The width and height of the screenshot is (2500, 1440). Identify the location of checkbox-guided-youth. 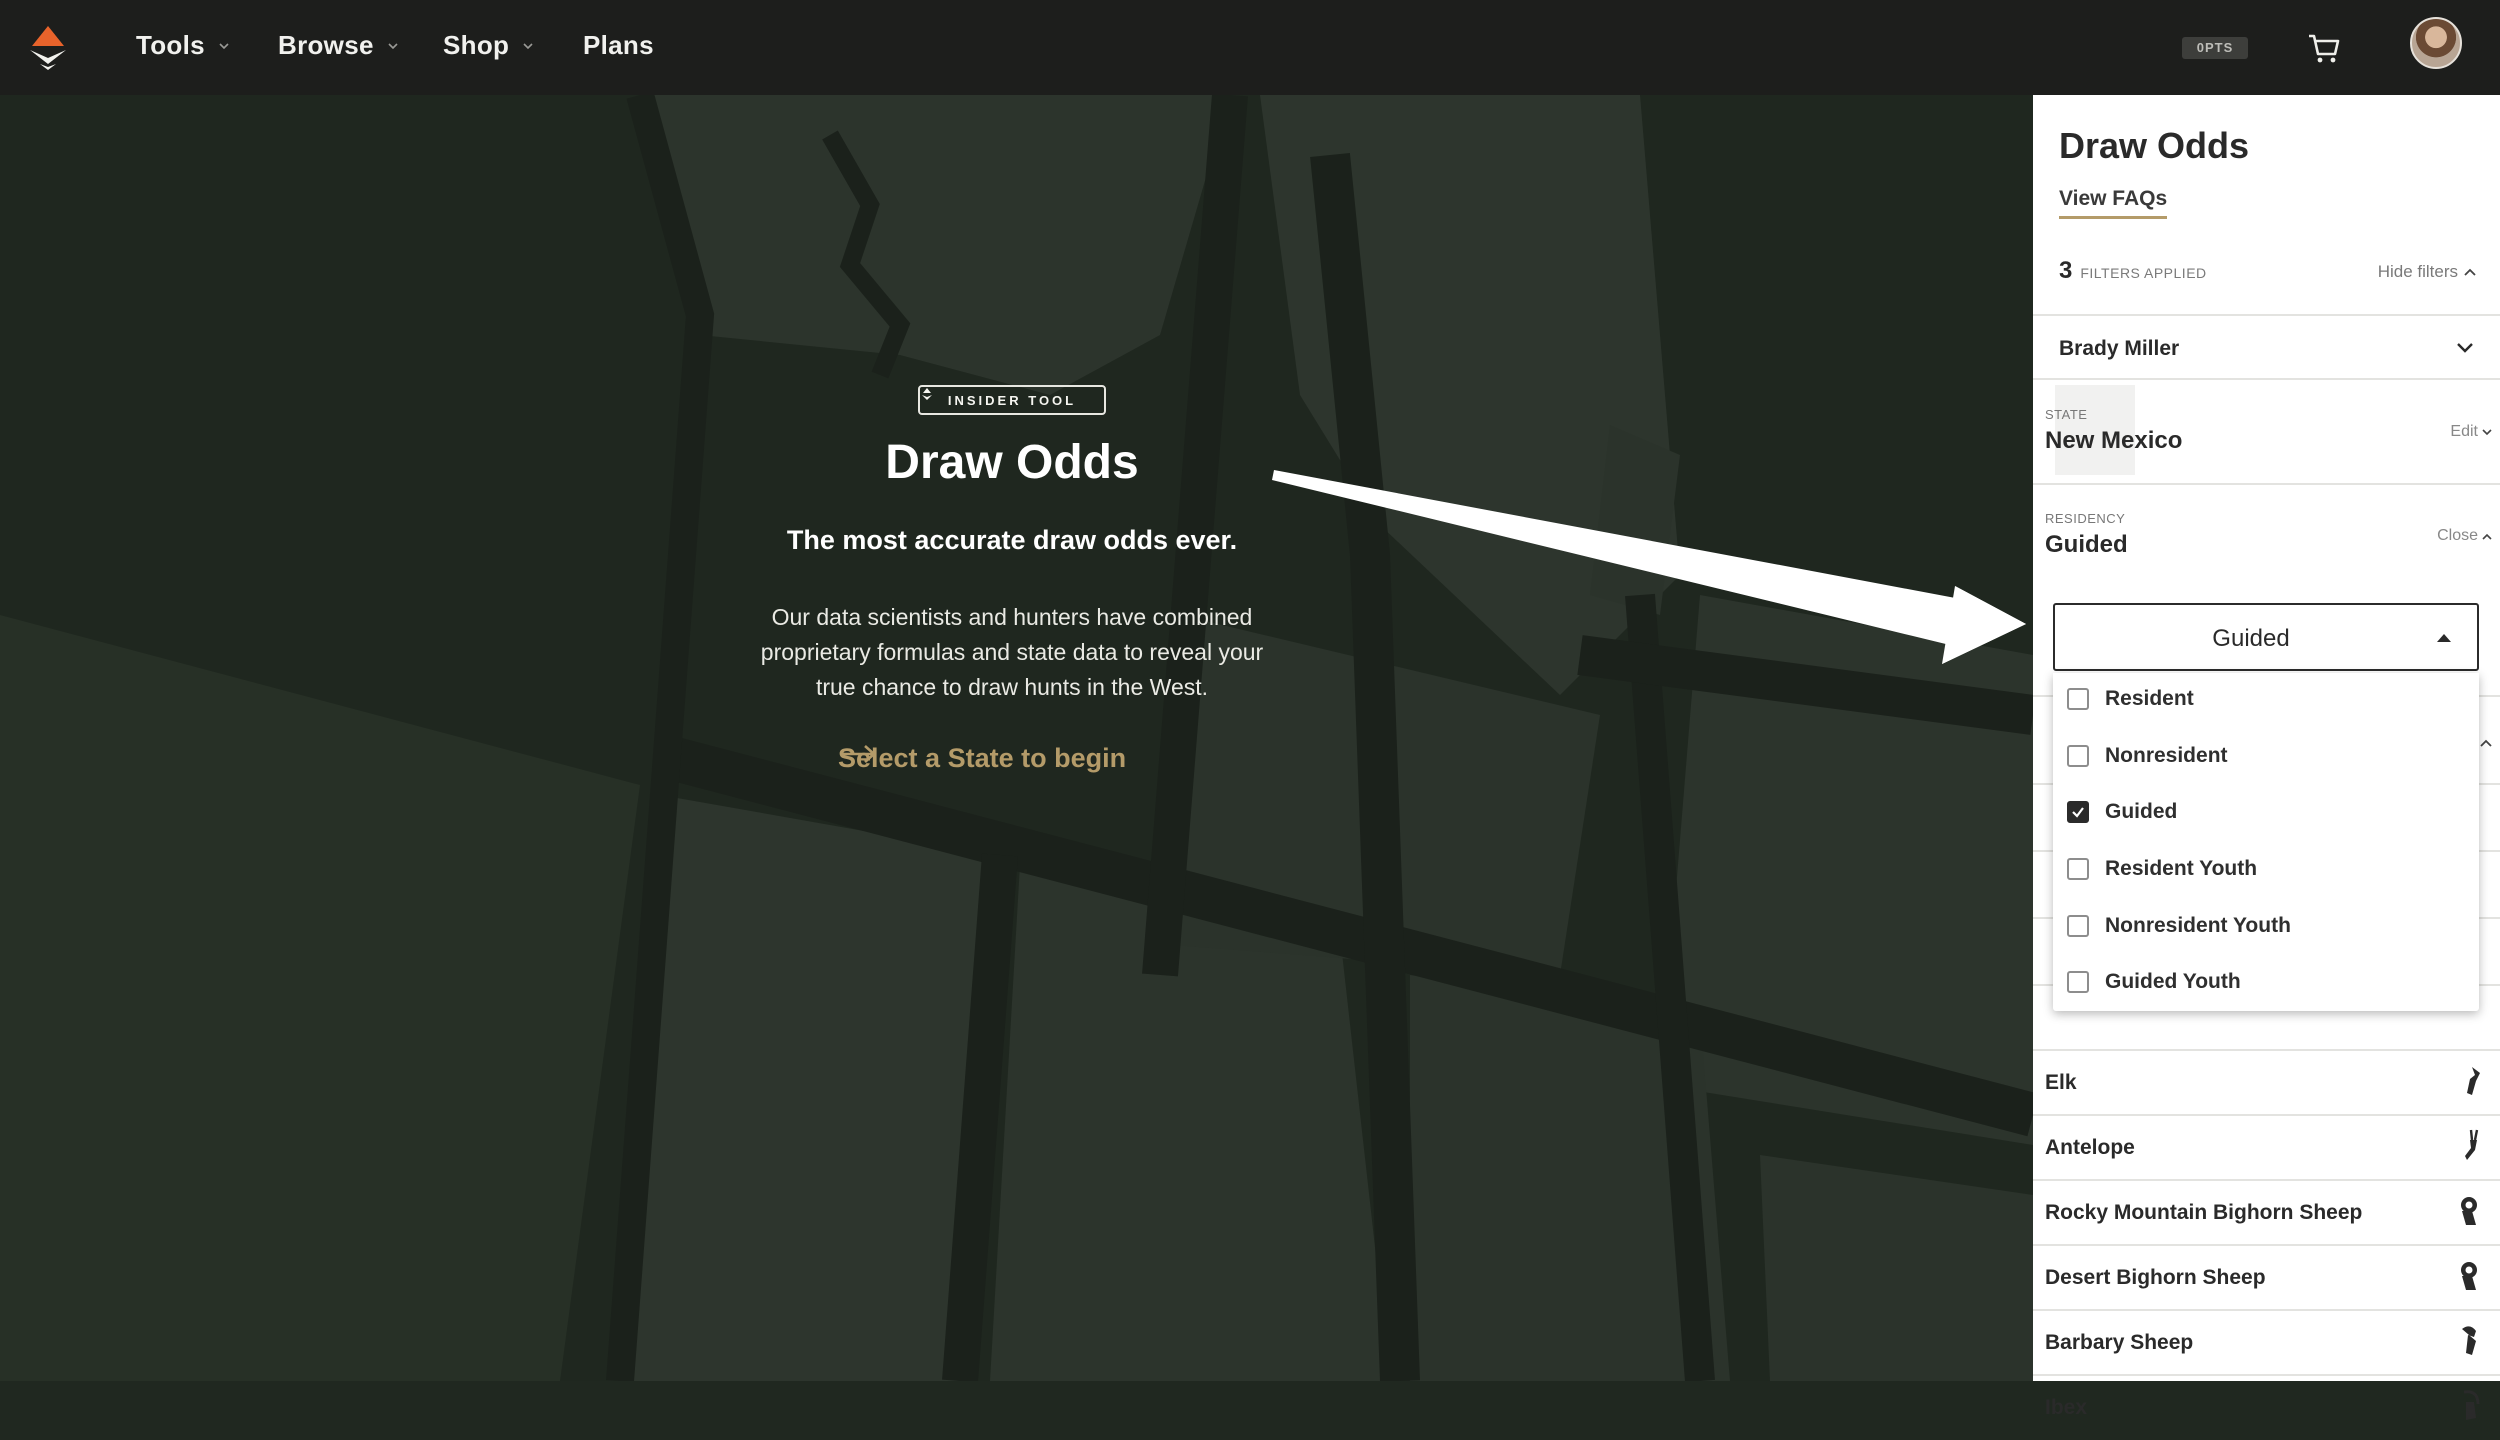
(2078, 982).